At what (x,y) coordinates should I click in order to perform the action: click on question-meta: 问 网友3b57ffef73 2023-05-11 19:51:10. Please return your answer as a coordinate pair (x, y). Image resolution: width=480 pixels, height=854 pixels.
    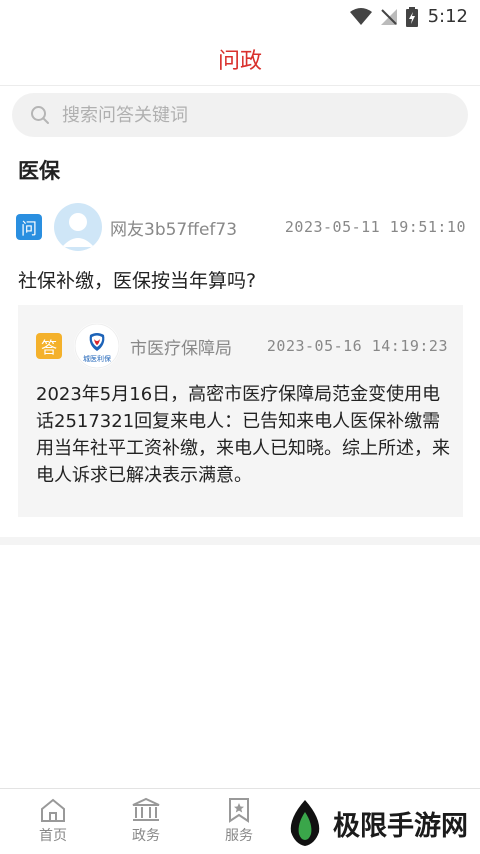
    Looking at the image, I should click on (241, 227).